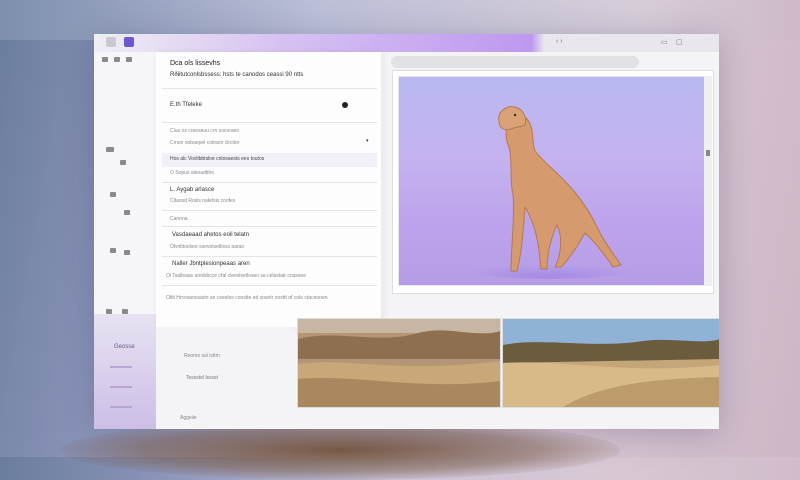  I want to click on scroll-thumb, so click(708, 153).